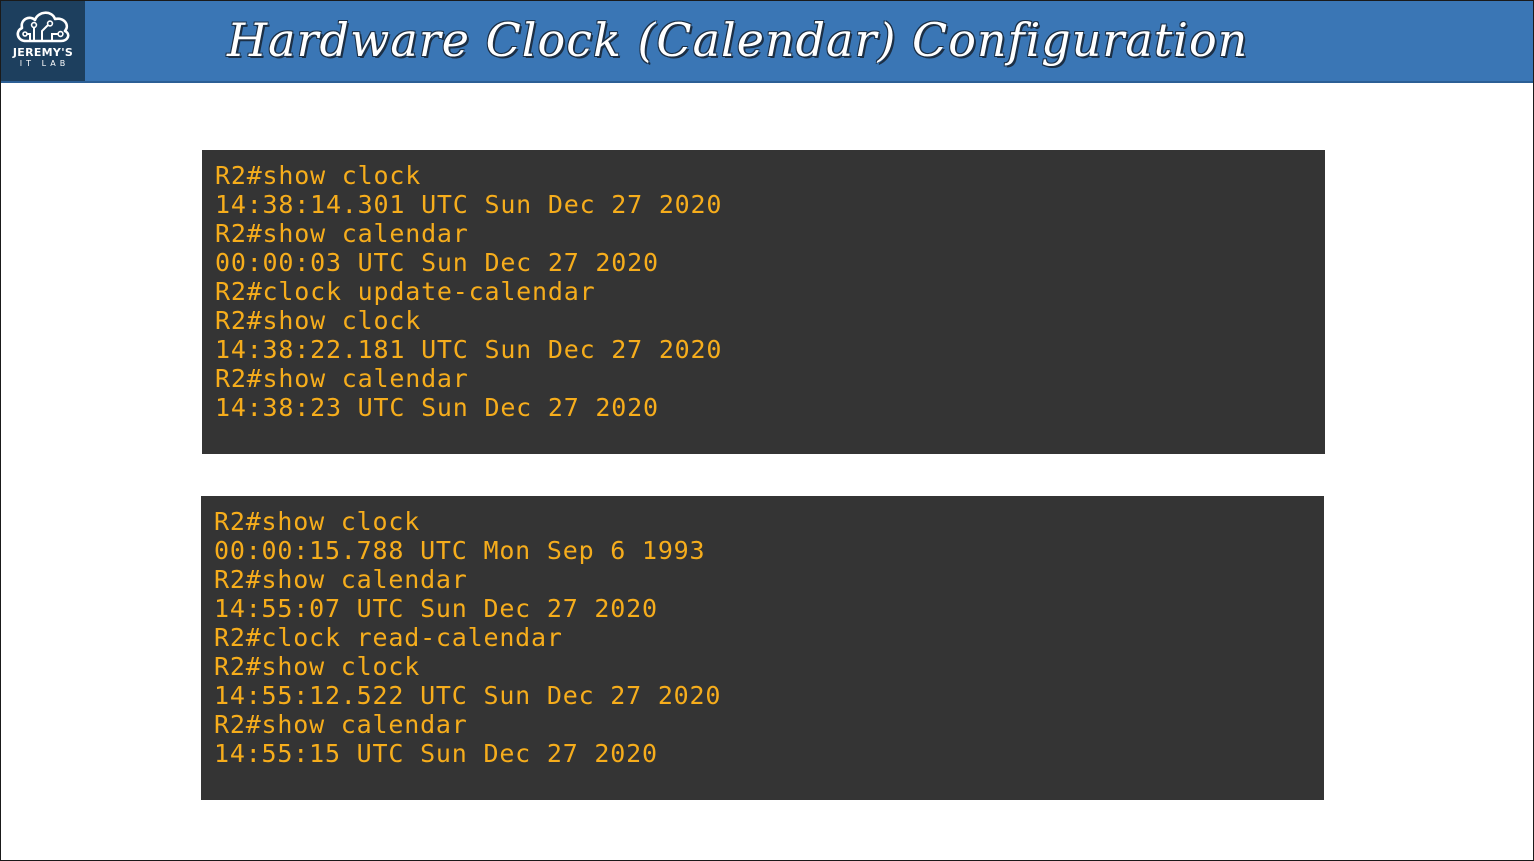 The height and width of the screenshot is (861, 1534). I want to click on terminal-line-command: R2#clock read-calendar, so click(388, 637).